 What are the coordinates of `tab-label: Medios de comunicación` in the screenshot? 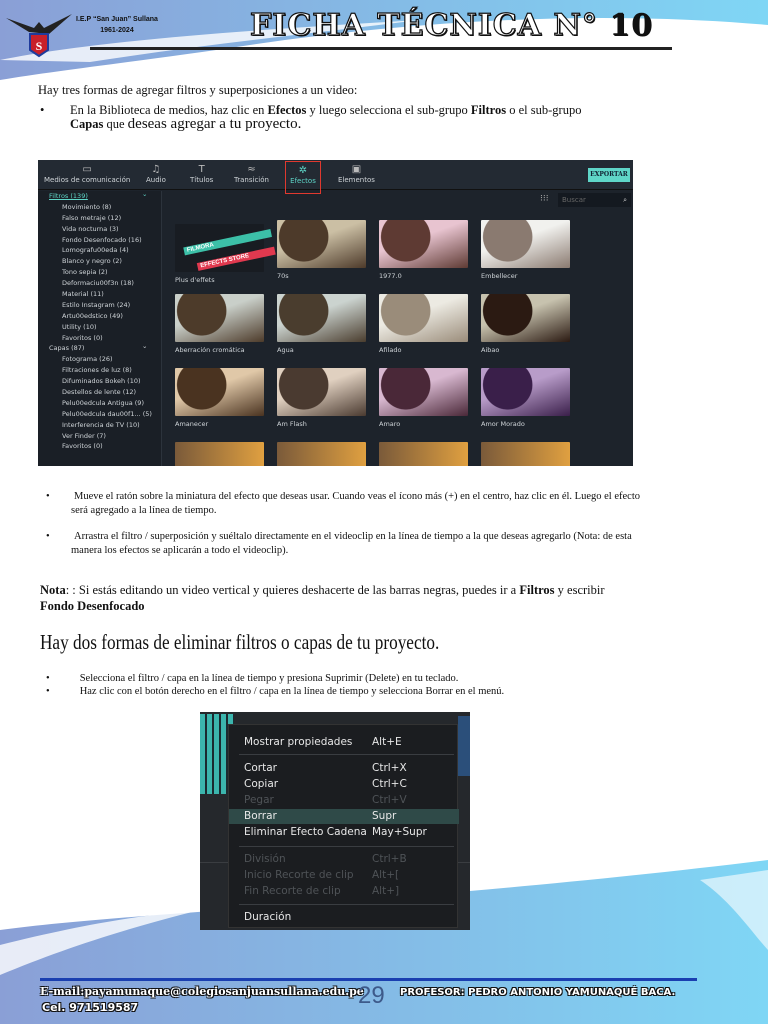 It's located at (87, 180).